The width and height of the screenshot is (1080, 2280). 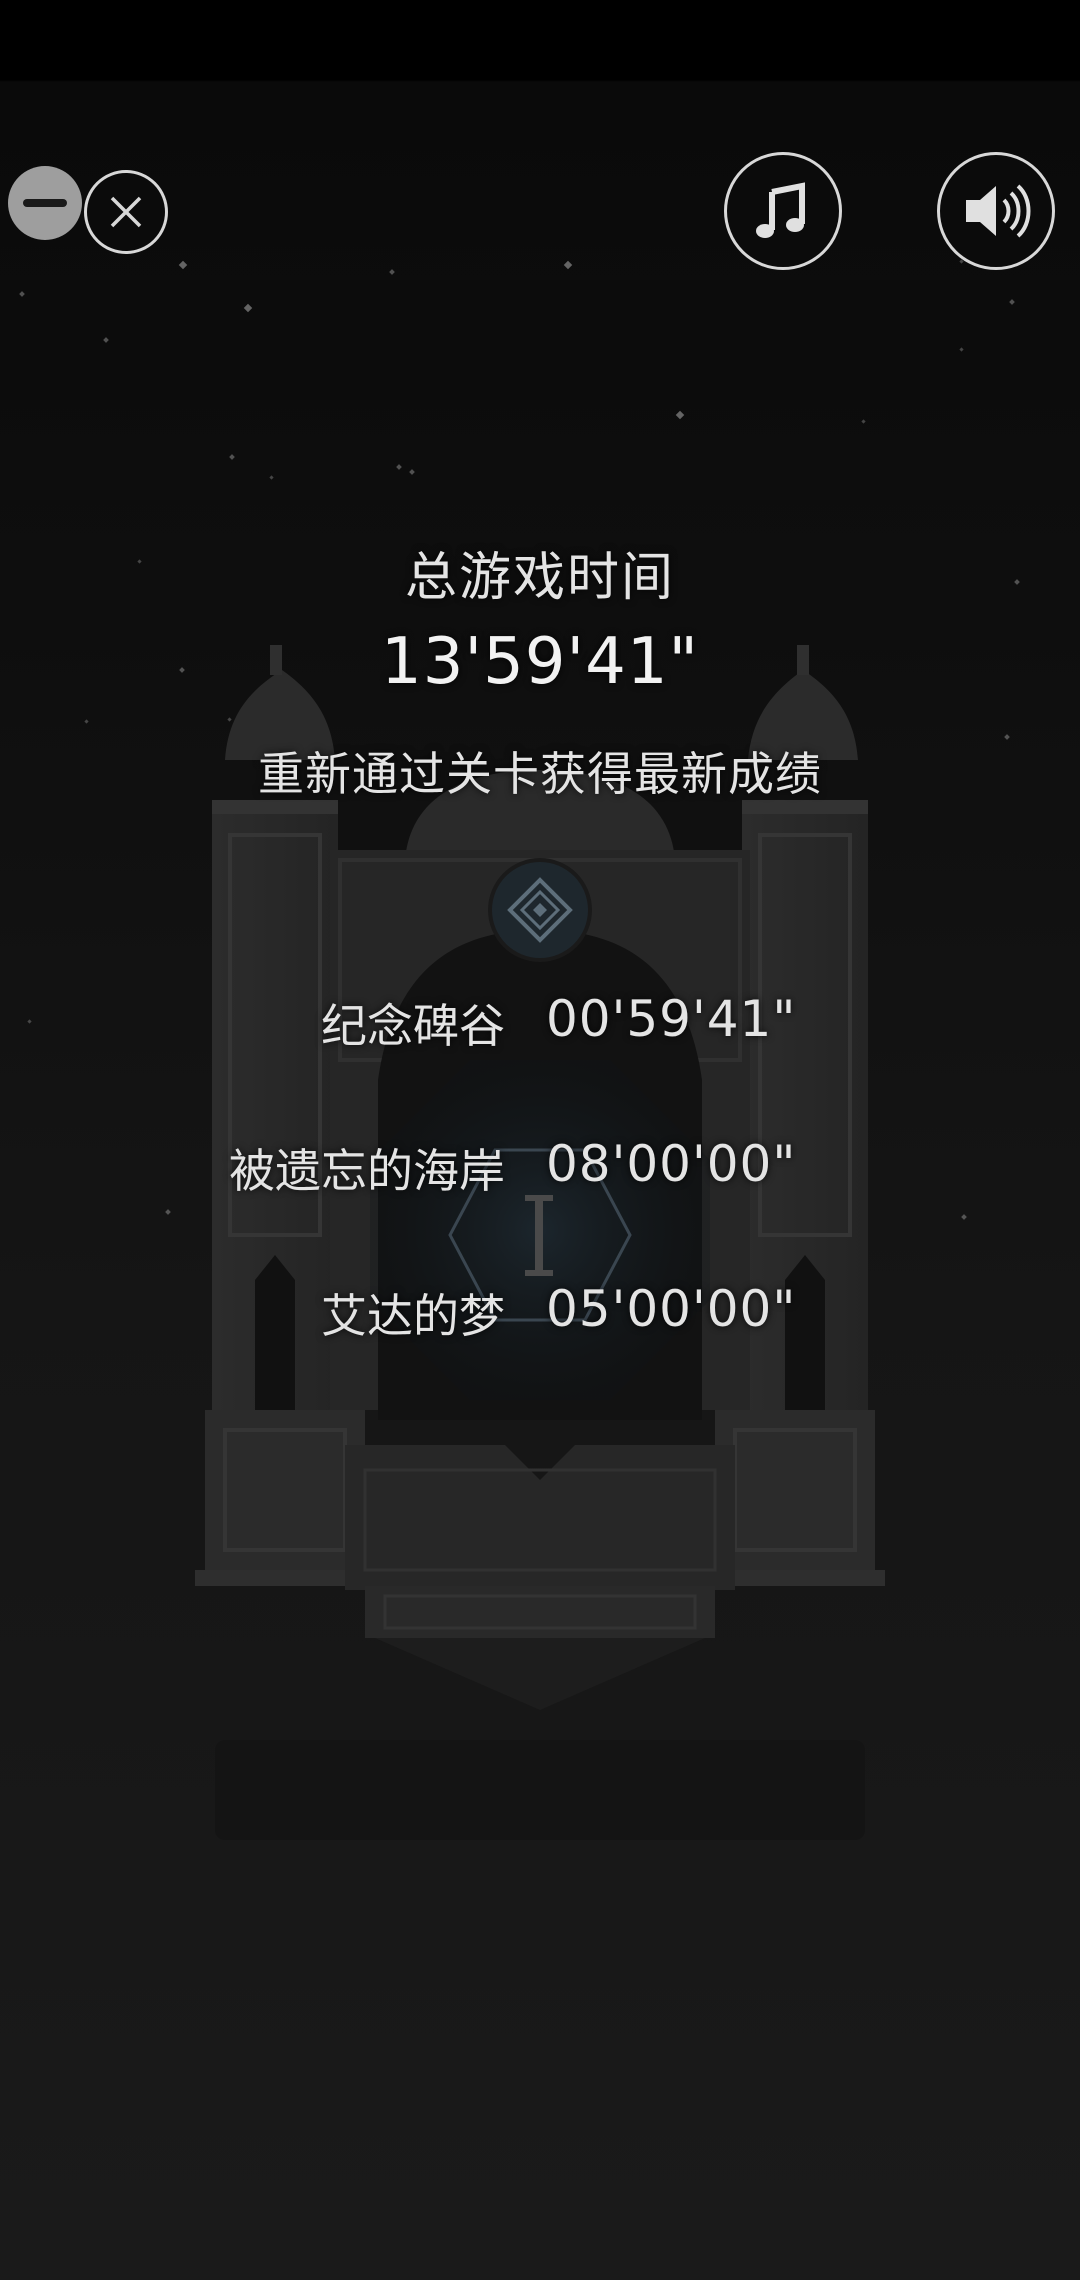 I want to click on level-time-2: 08'00'00", so click(x=671, y=1164).